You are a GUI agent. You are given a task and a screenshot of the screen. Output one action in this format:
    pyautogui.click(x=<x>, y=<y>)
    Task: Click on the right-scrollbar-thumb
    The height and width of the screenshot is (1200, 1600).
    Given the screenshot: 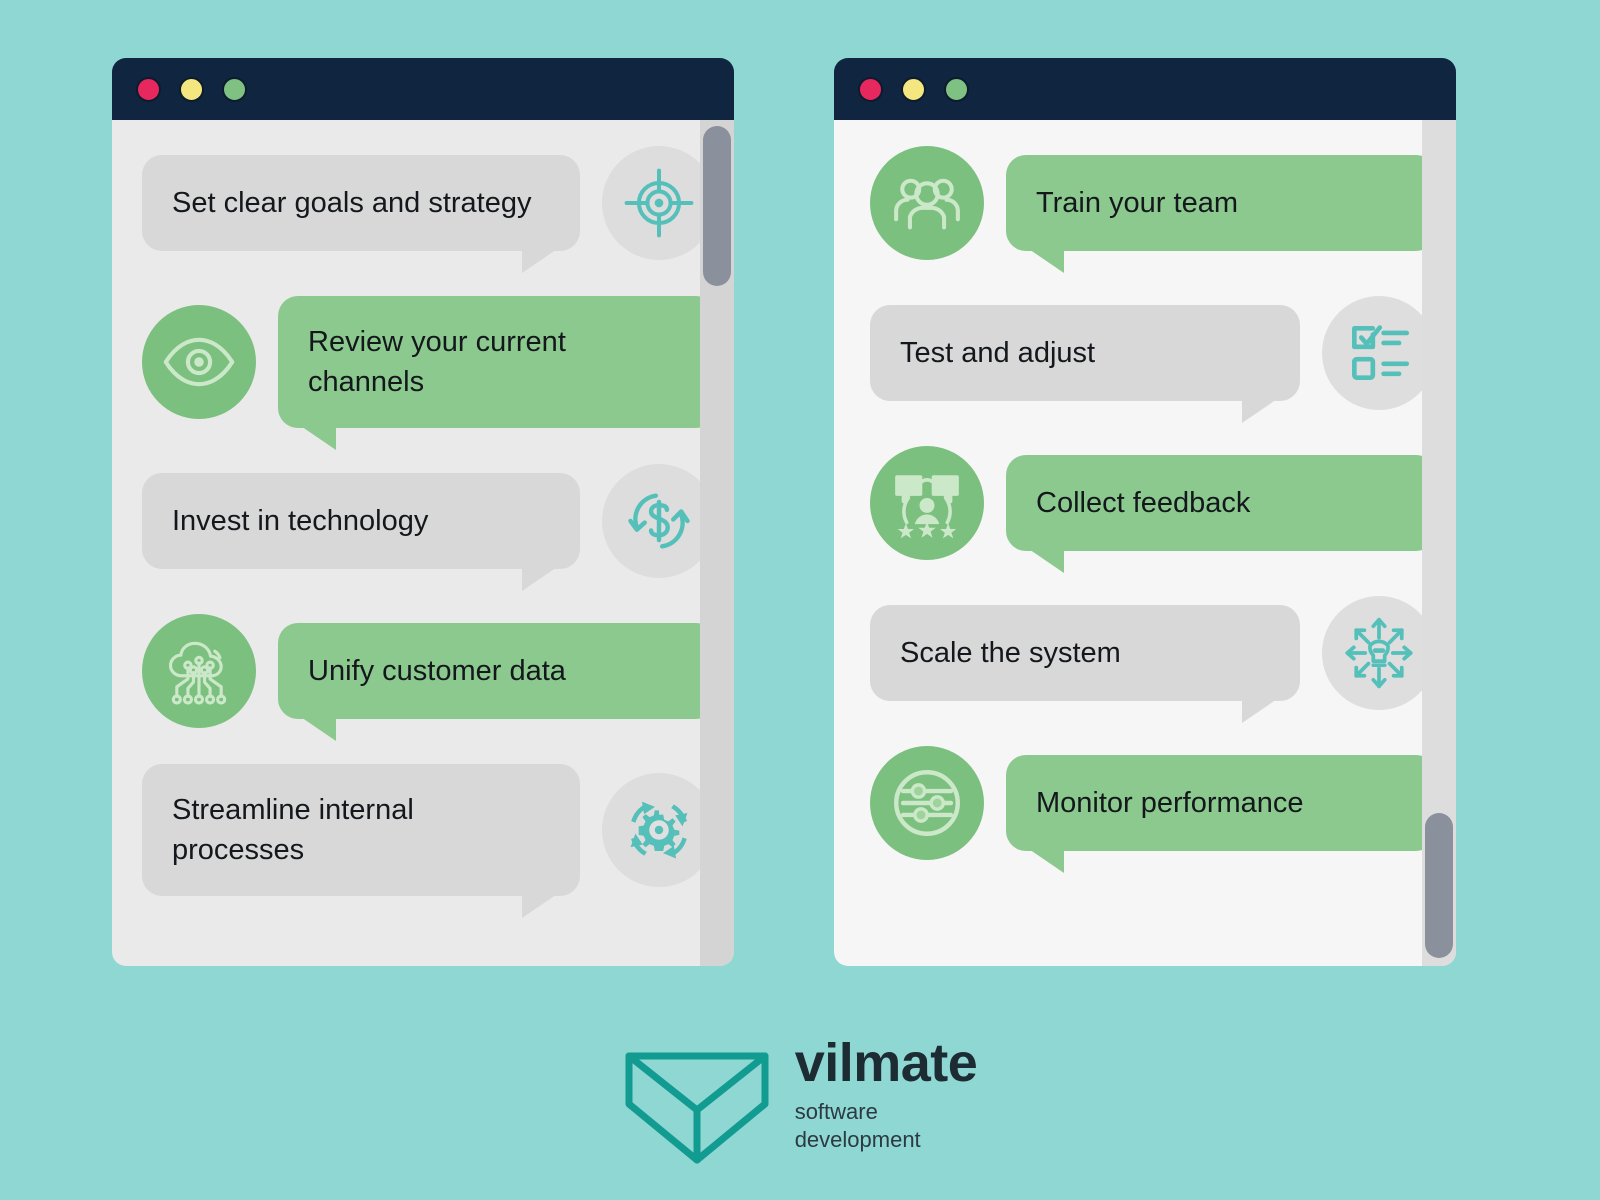 What is the action you would take?
    pyautogui.click(x=1439, y=885)
    